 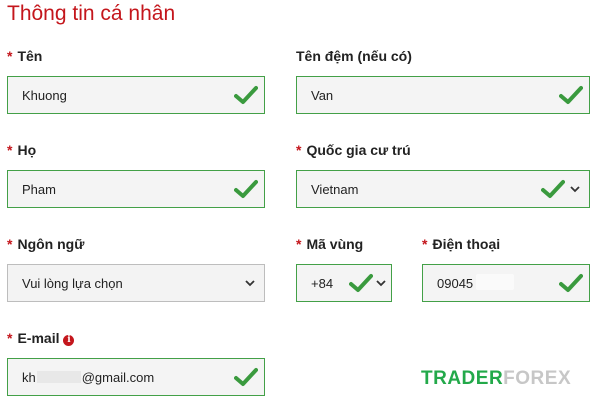 What do you see at coordinates (51, 244) in the screenshot?
I see `language-label-text: Ngôn ngữ` at bounding box center [51, 244].